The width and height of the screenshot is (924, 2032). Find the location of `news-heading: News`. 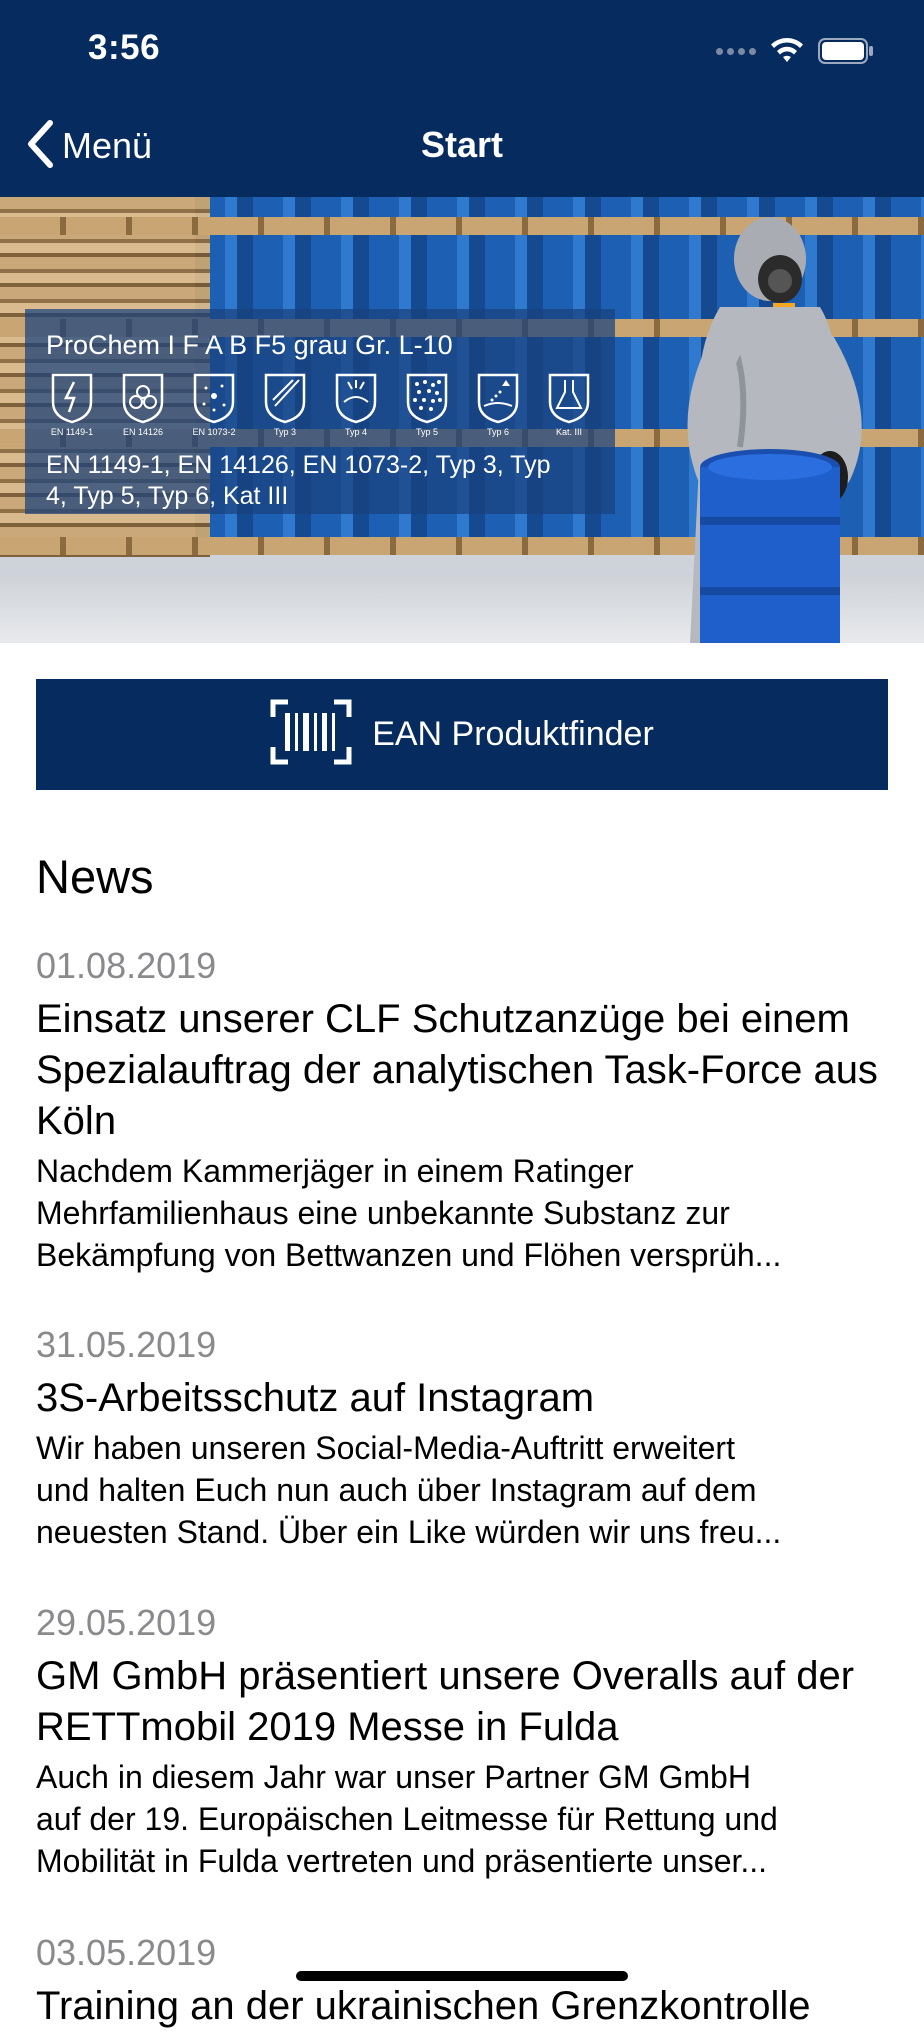

news-heading: News is located at coordinates (95, 876).